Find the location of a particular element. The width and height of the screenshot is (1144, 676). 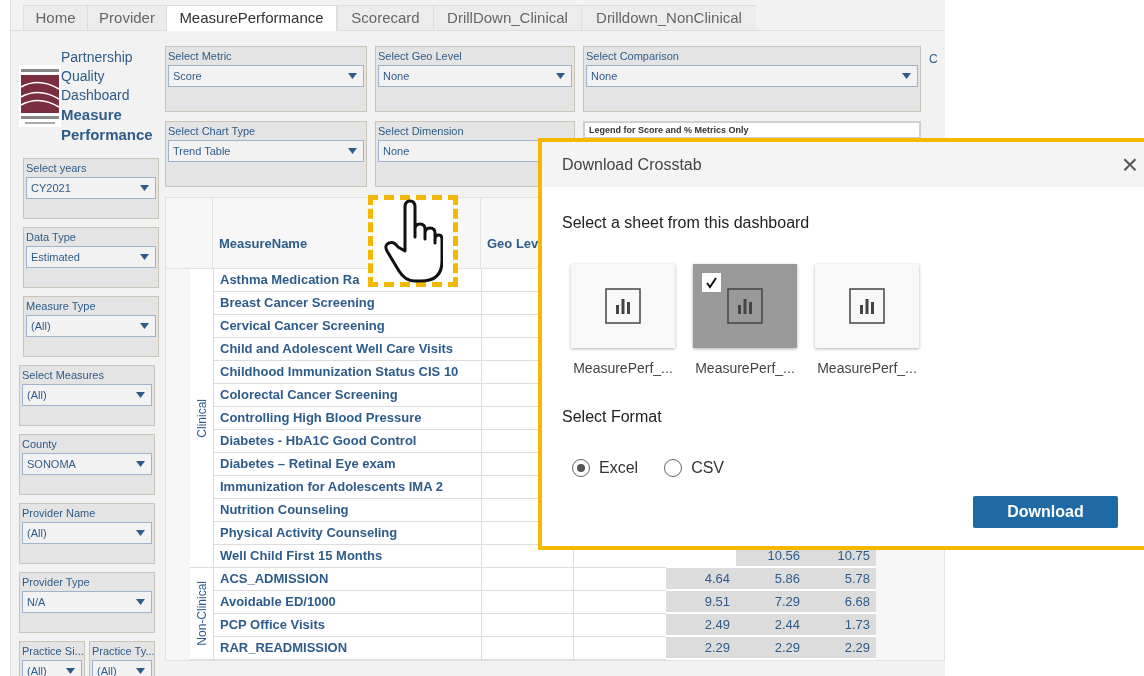

filter-label: Select Comparison is located at coordinates (633, 56).